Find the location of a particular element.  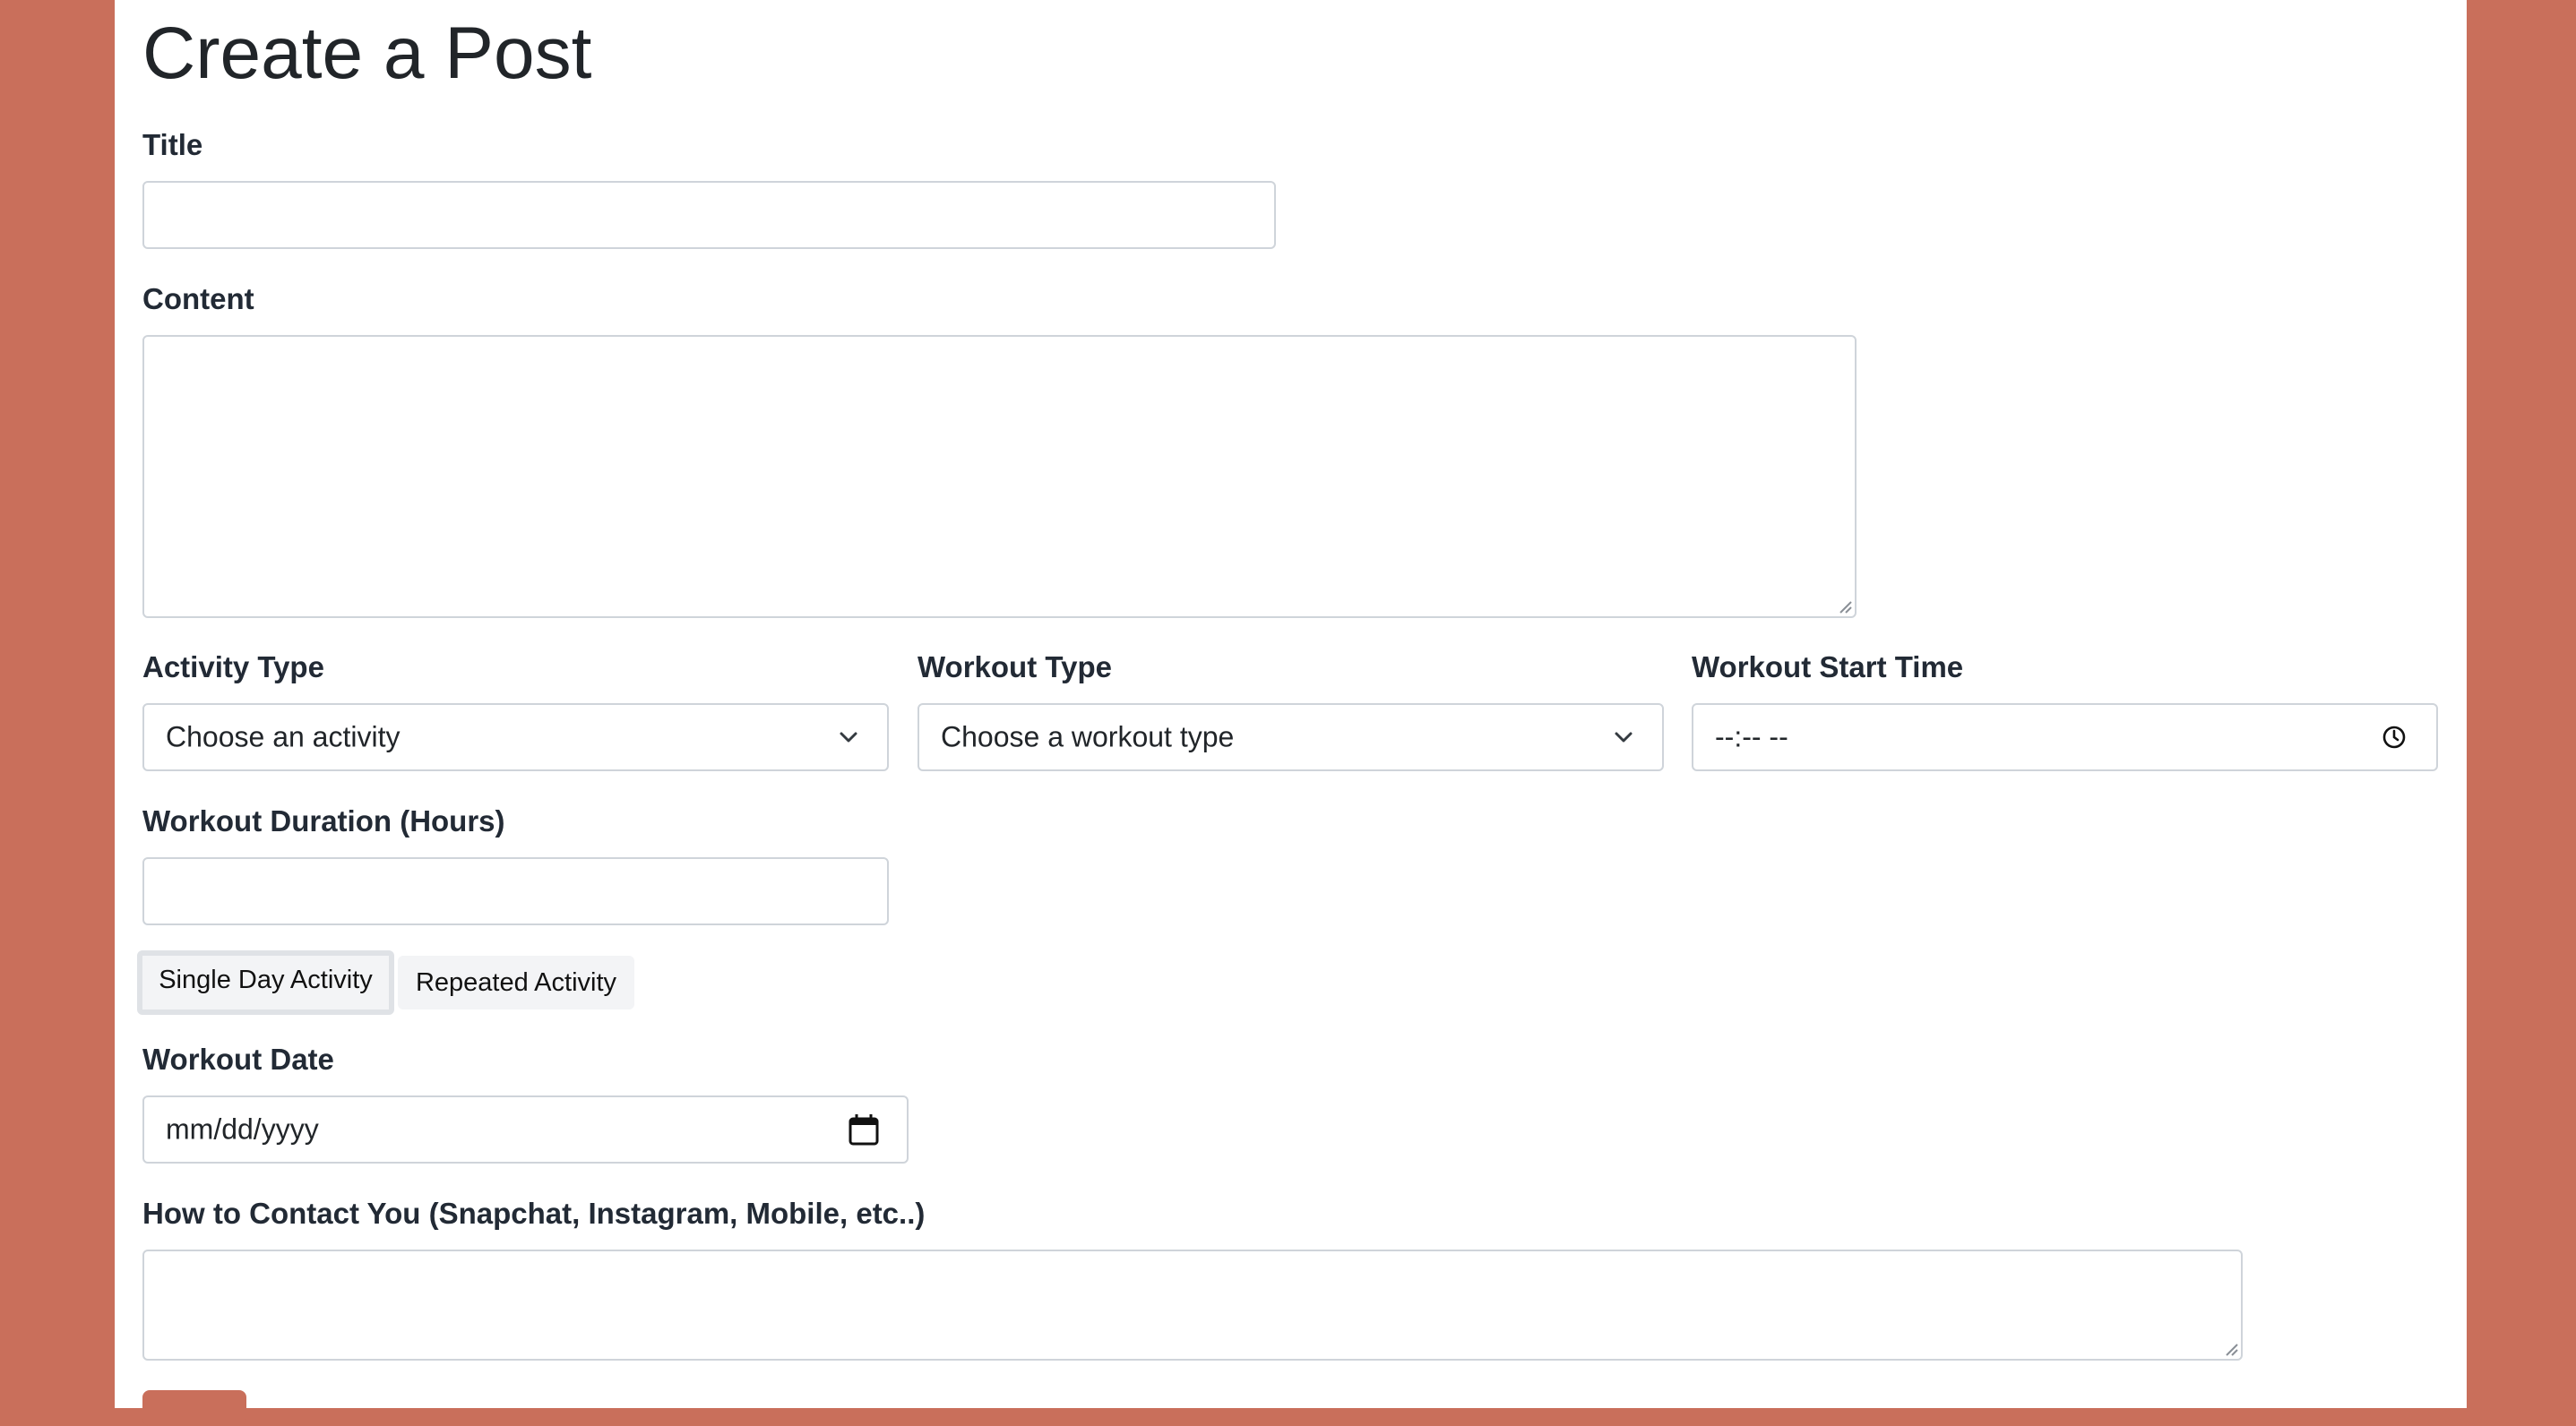

workout-date-label: Workout Date is located at coordinates (238, 1059).